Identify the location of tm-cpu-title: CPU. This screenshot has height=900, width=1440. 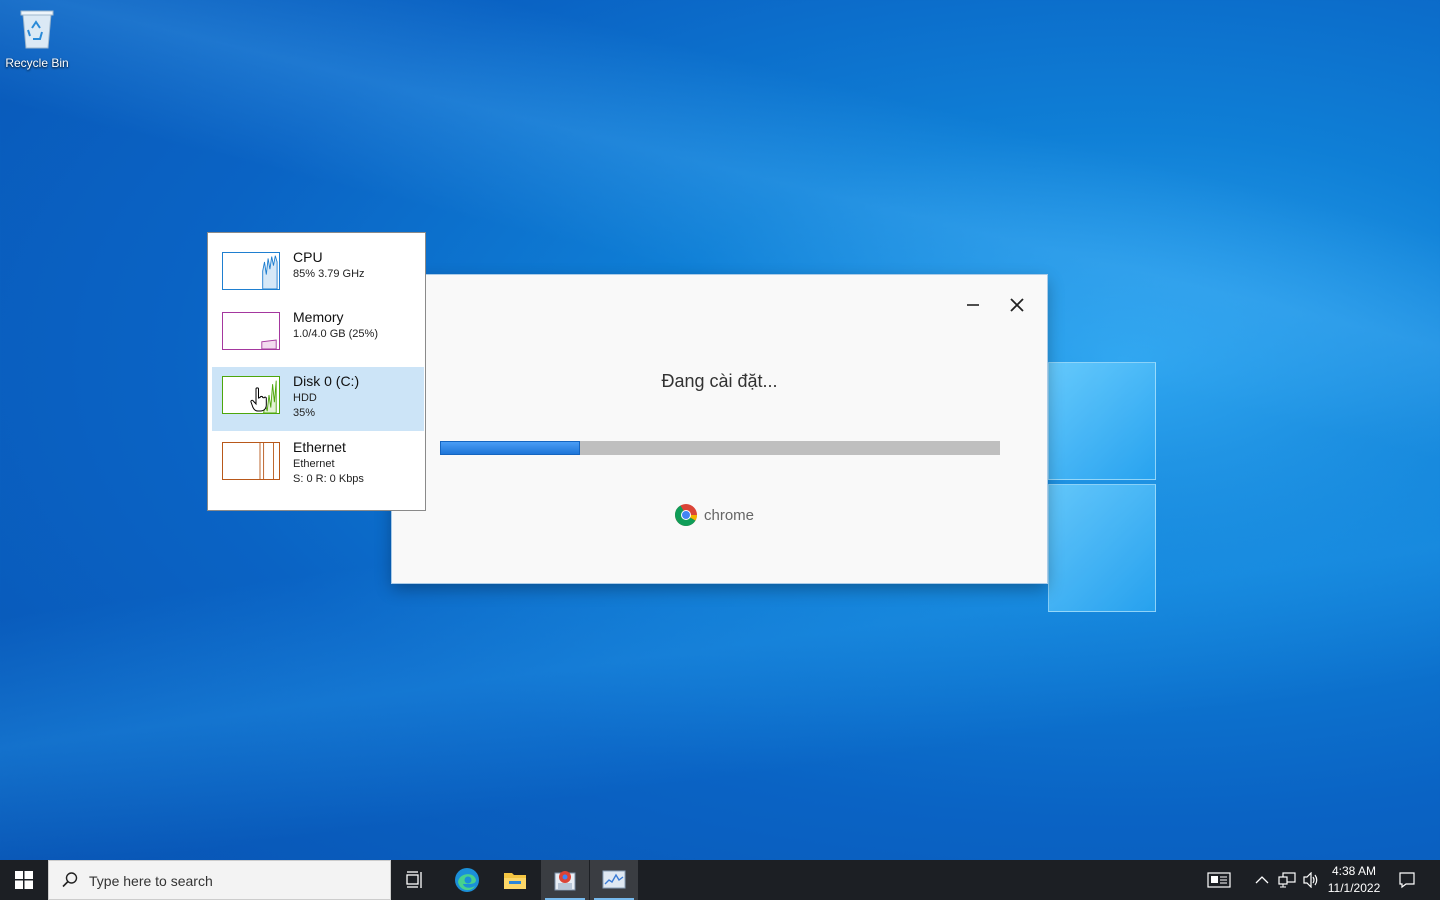
(308, 257).